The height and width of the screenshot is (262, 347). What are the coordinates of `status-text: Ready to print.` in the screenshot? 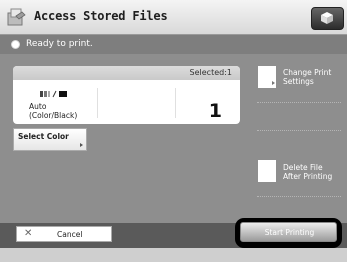 It's located at (59, 44).